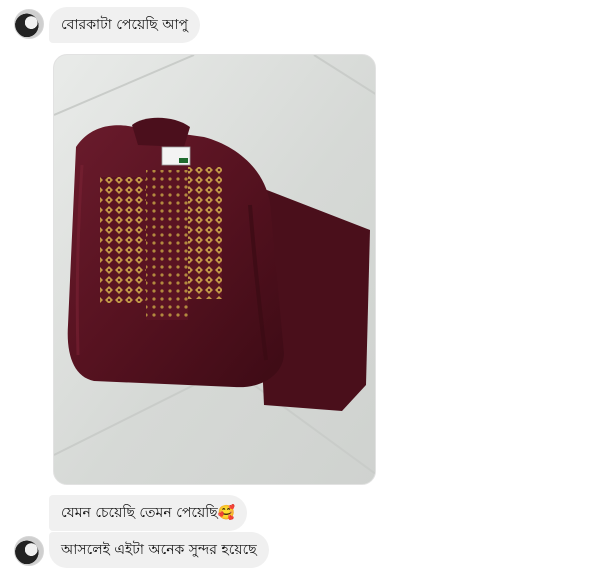 The image size is (605, 579). I want to click on message-bubble: আসলেই এইটা অনেক সুন্দর হয়েছে, so click(159, 550).